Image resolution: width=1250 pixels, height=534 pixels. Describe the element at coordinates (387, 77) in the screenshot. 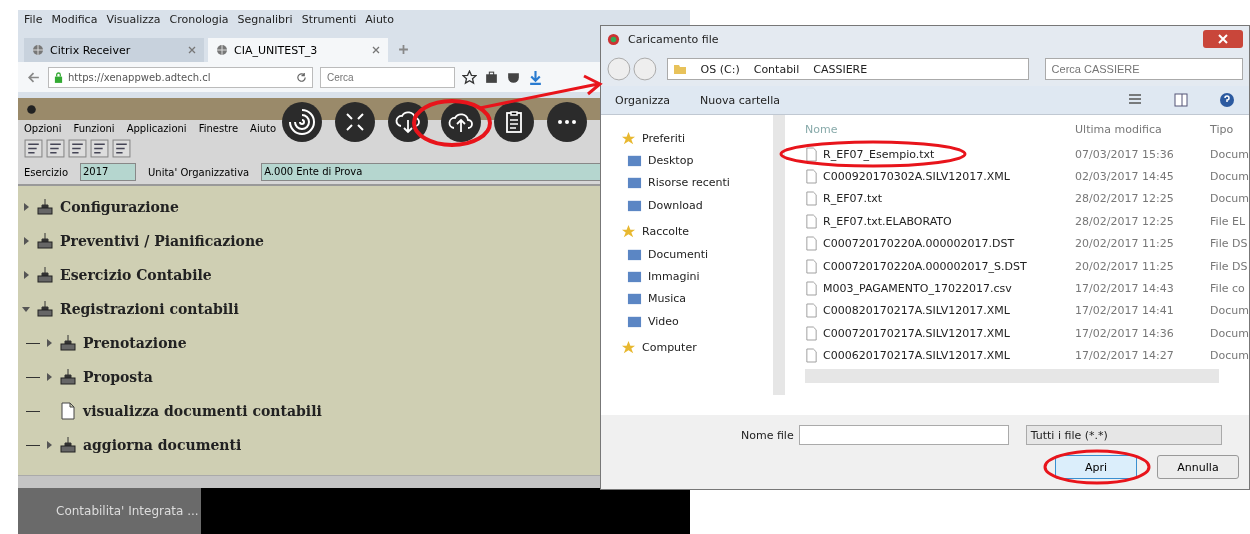

I see `search-field: Cerca` at that location.